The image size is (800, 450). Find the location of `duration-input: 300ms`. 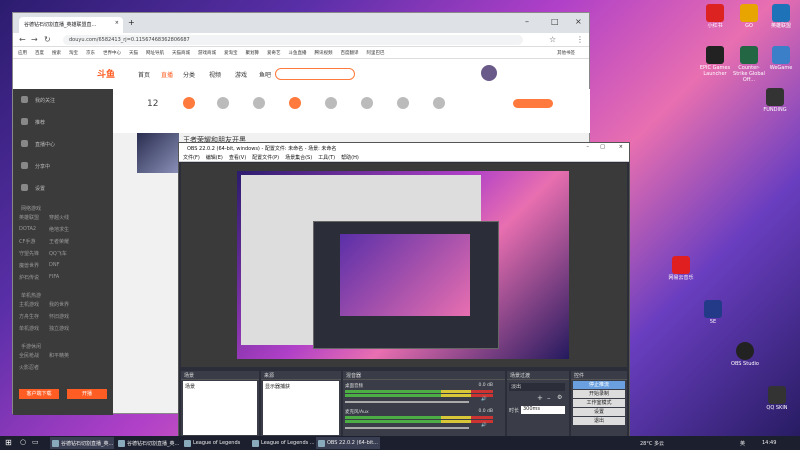

duration-input: 300ms is located at coordinates (543, 410).